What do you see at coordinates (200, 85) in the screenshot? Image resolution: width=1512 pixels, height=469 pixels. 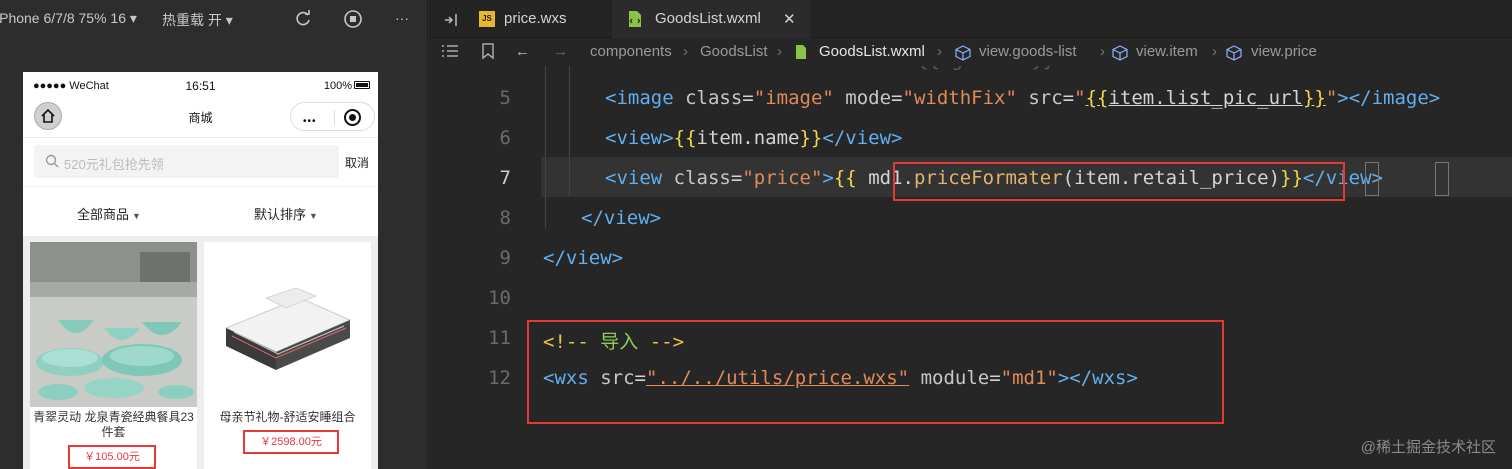 I see `status-bar: ●●●●● WeChat 16:51 100%` at bounding box center [200, 85].